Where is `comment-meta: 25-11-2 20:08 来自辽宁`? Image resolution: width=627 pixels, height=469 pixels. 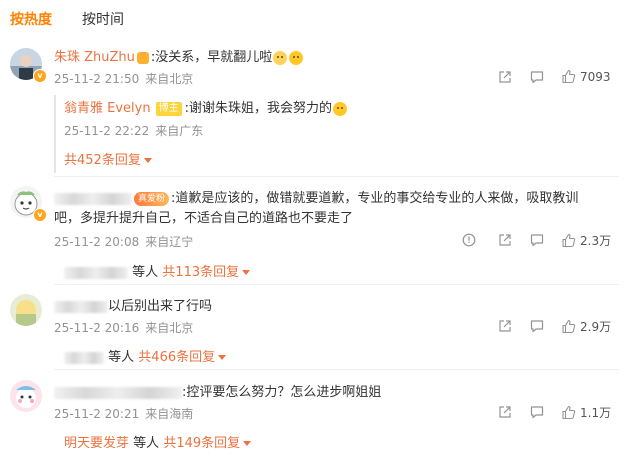 comment-meta: 25-11-2 20:08 来自辽宁 is located at coordinates (126, 241).